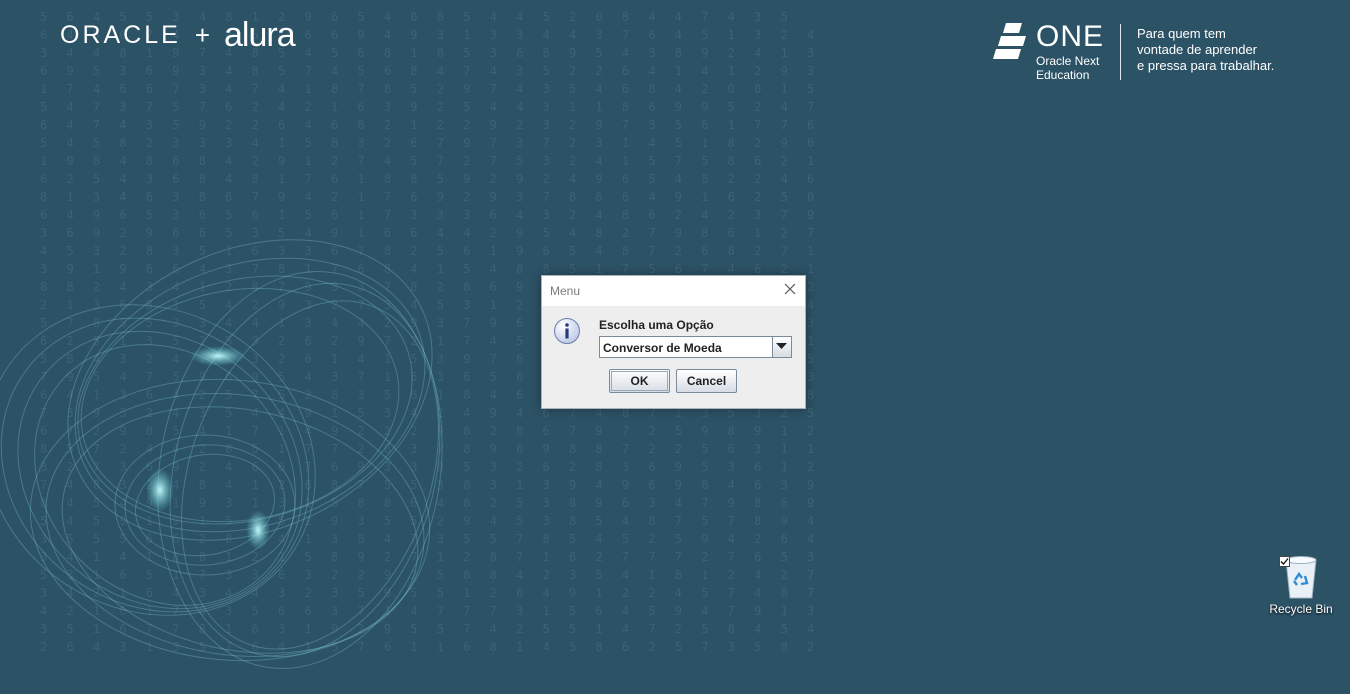  What do you see at coordinates (706, 381) in the screenshot?
I see `cancel-button: Cancel` at bounding box center [706, 381].